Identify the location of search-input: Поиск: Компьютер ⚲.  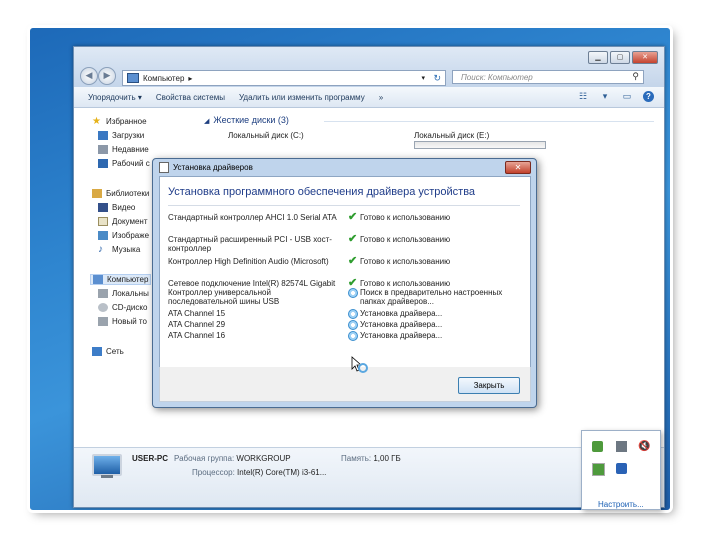
(548, 77).